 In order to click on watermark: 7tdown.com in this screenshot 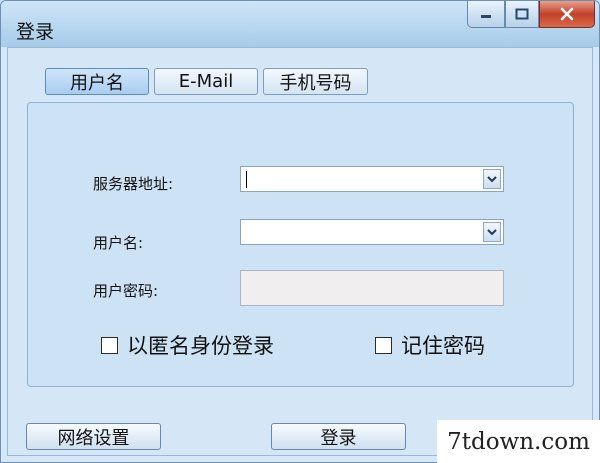, I will do `click(518, 441)`.